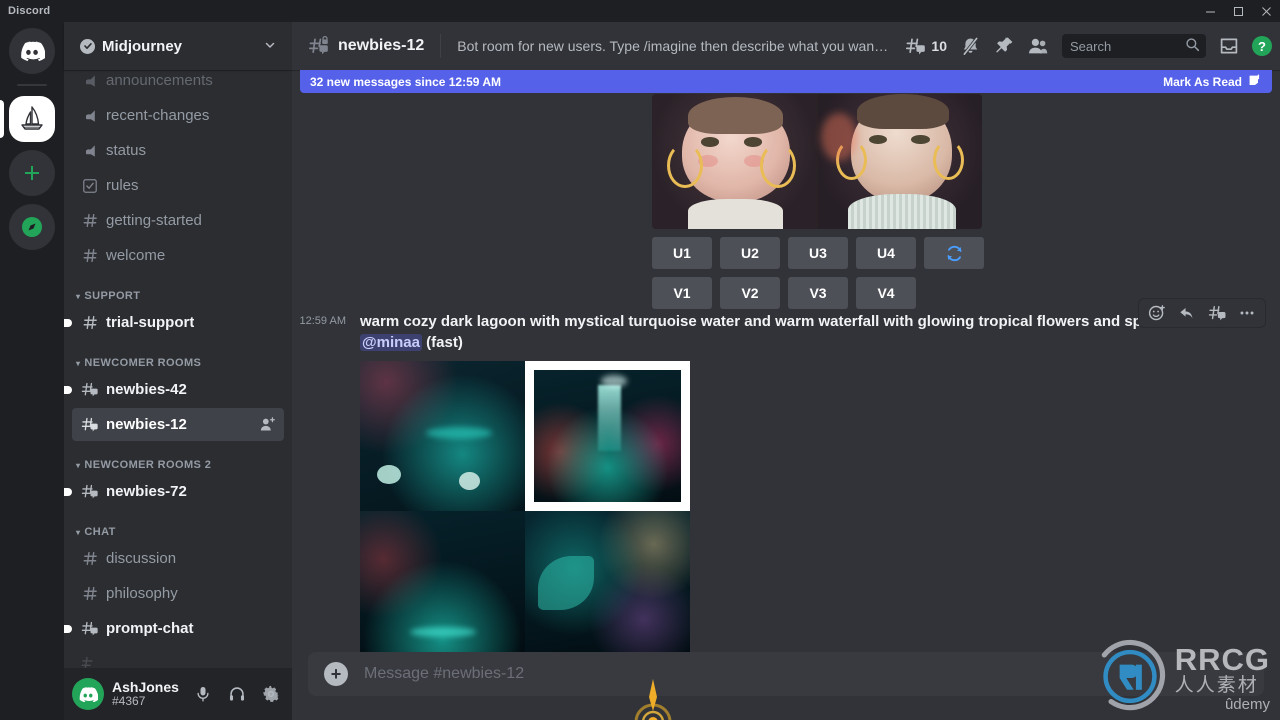 This screenshot has height=720, width=1280. What do you see at coordinates (32, 371) in the screenshot?
I see `server-rail` at bounding box center [32, 371].